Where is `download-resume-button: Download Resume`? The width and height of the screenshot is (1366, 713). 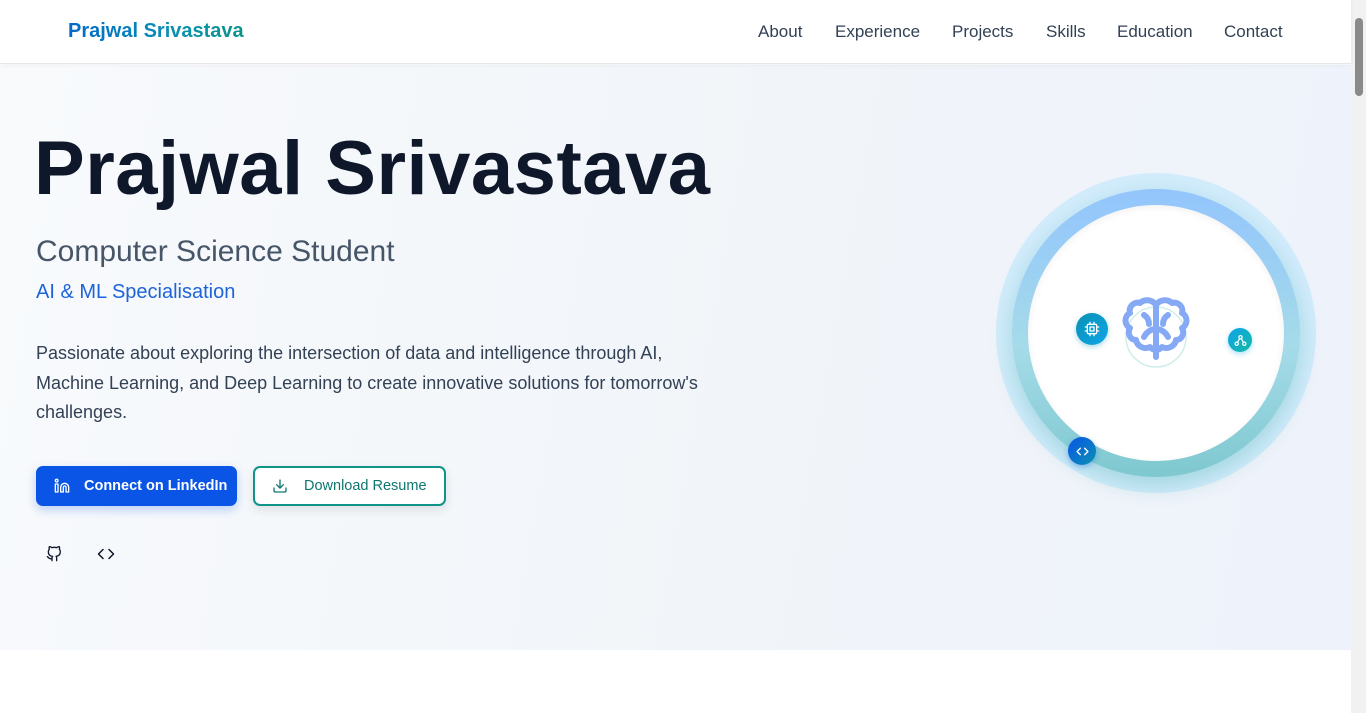
download-resume-button: Download Resume is located at coordinates (349, 486).